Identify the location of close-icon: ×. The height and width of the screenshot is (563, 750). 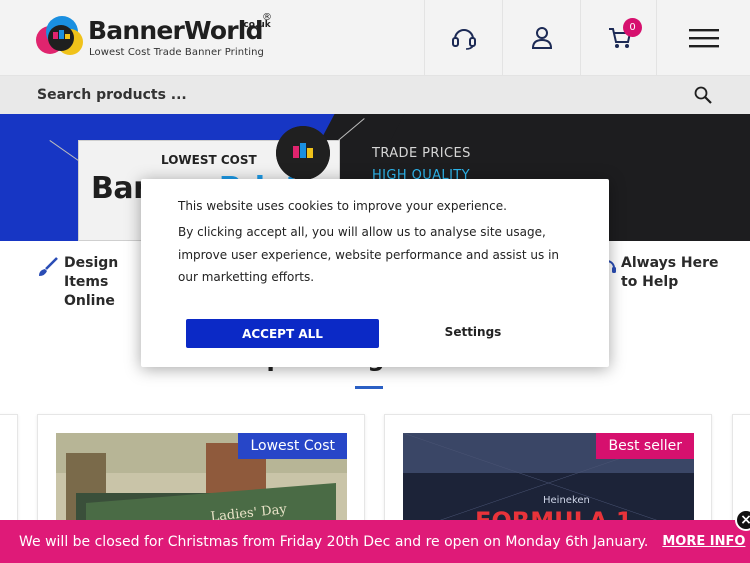
(742, 520).